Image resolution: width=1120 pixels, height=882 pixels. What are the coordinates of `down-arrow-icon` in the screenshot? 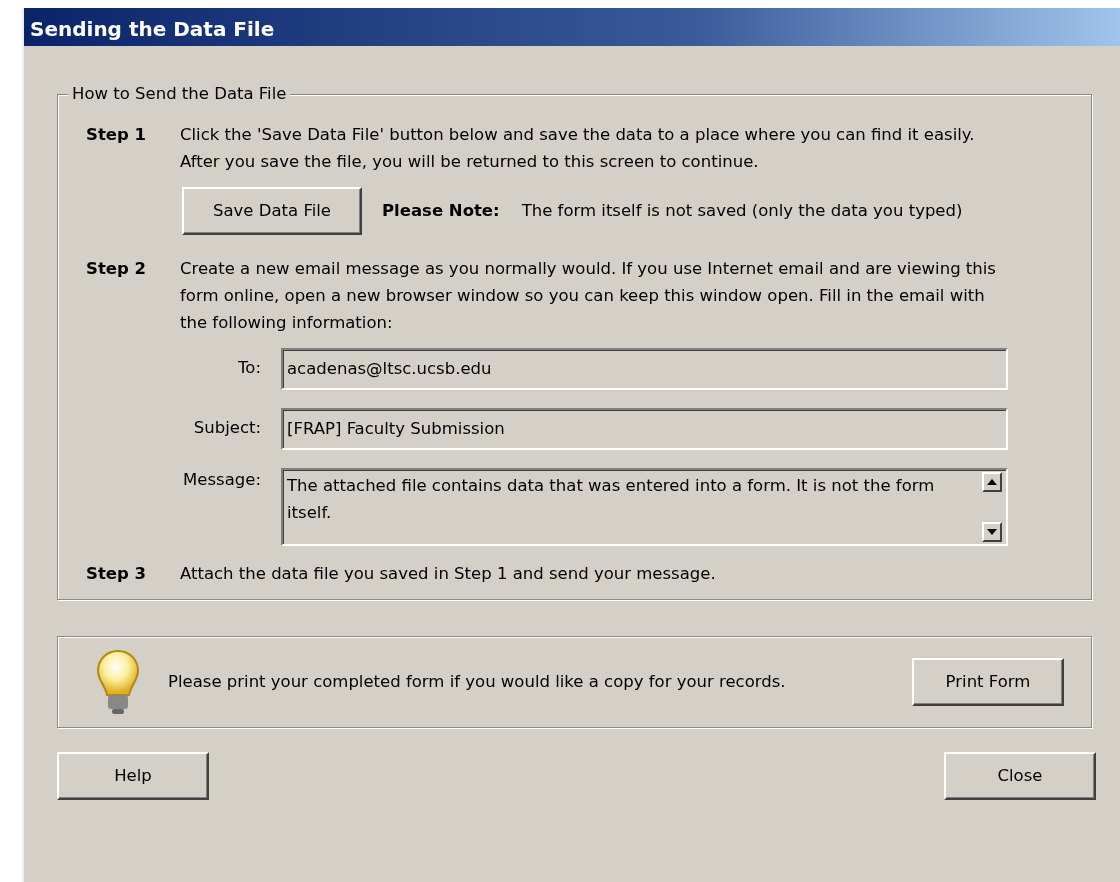 It's located at (992, 532).